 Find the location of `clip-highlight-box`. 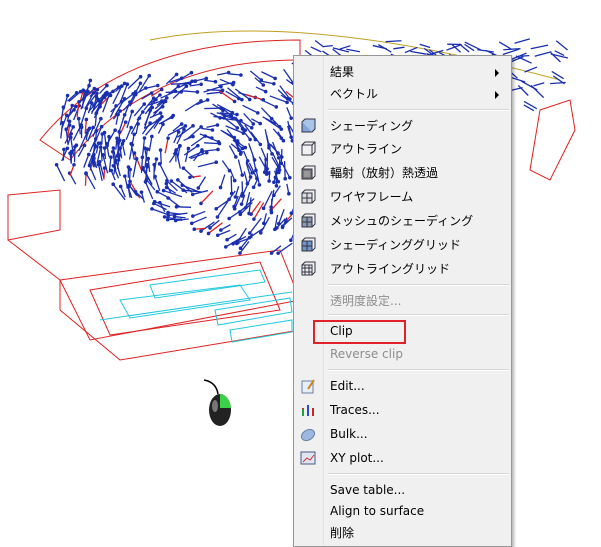

clip-highlight-box is located at coordinates (359, 332).